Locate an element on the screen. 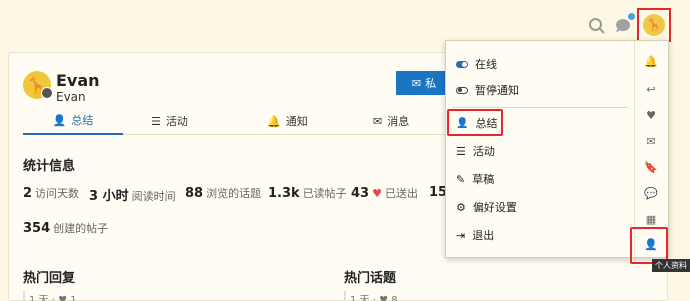 The width and height of the screenshot is (690, 301). user-menu-rail: 🔔 ↩ ♥ ✉ 🔖 💬 ▦ 👤 is located at coordinates (651, 149).